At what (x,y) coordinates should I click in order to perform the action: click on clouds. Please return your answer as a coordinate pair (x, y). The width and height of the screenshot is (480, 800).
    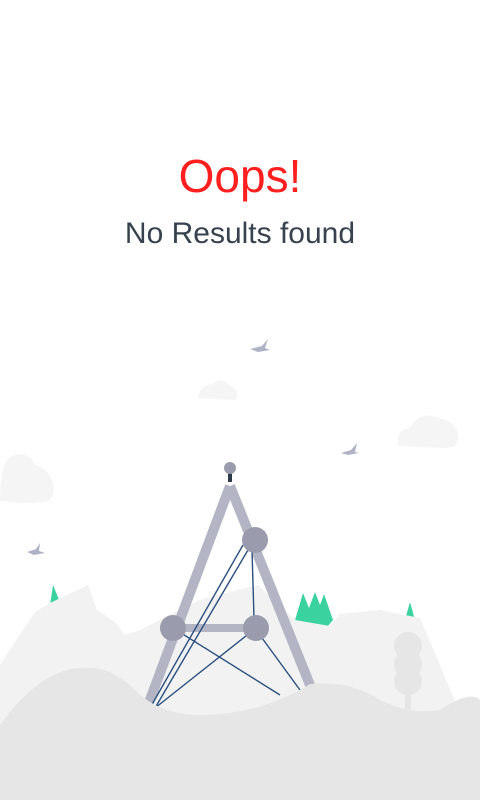
    Looking at the image, I should click on (229, 442).